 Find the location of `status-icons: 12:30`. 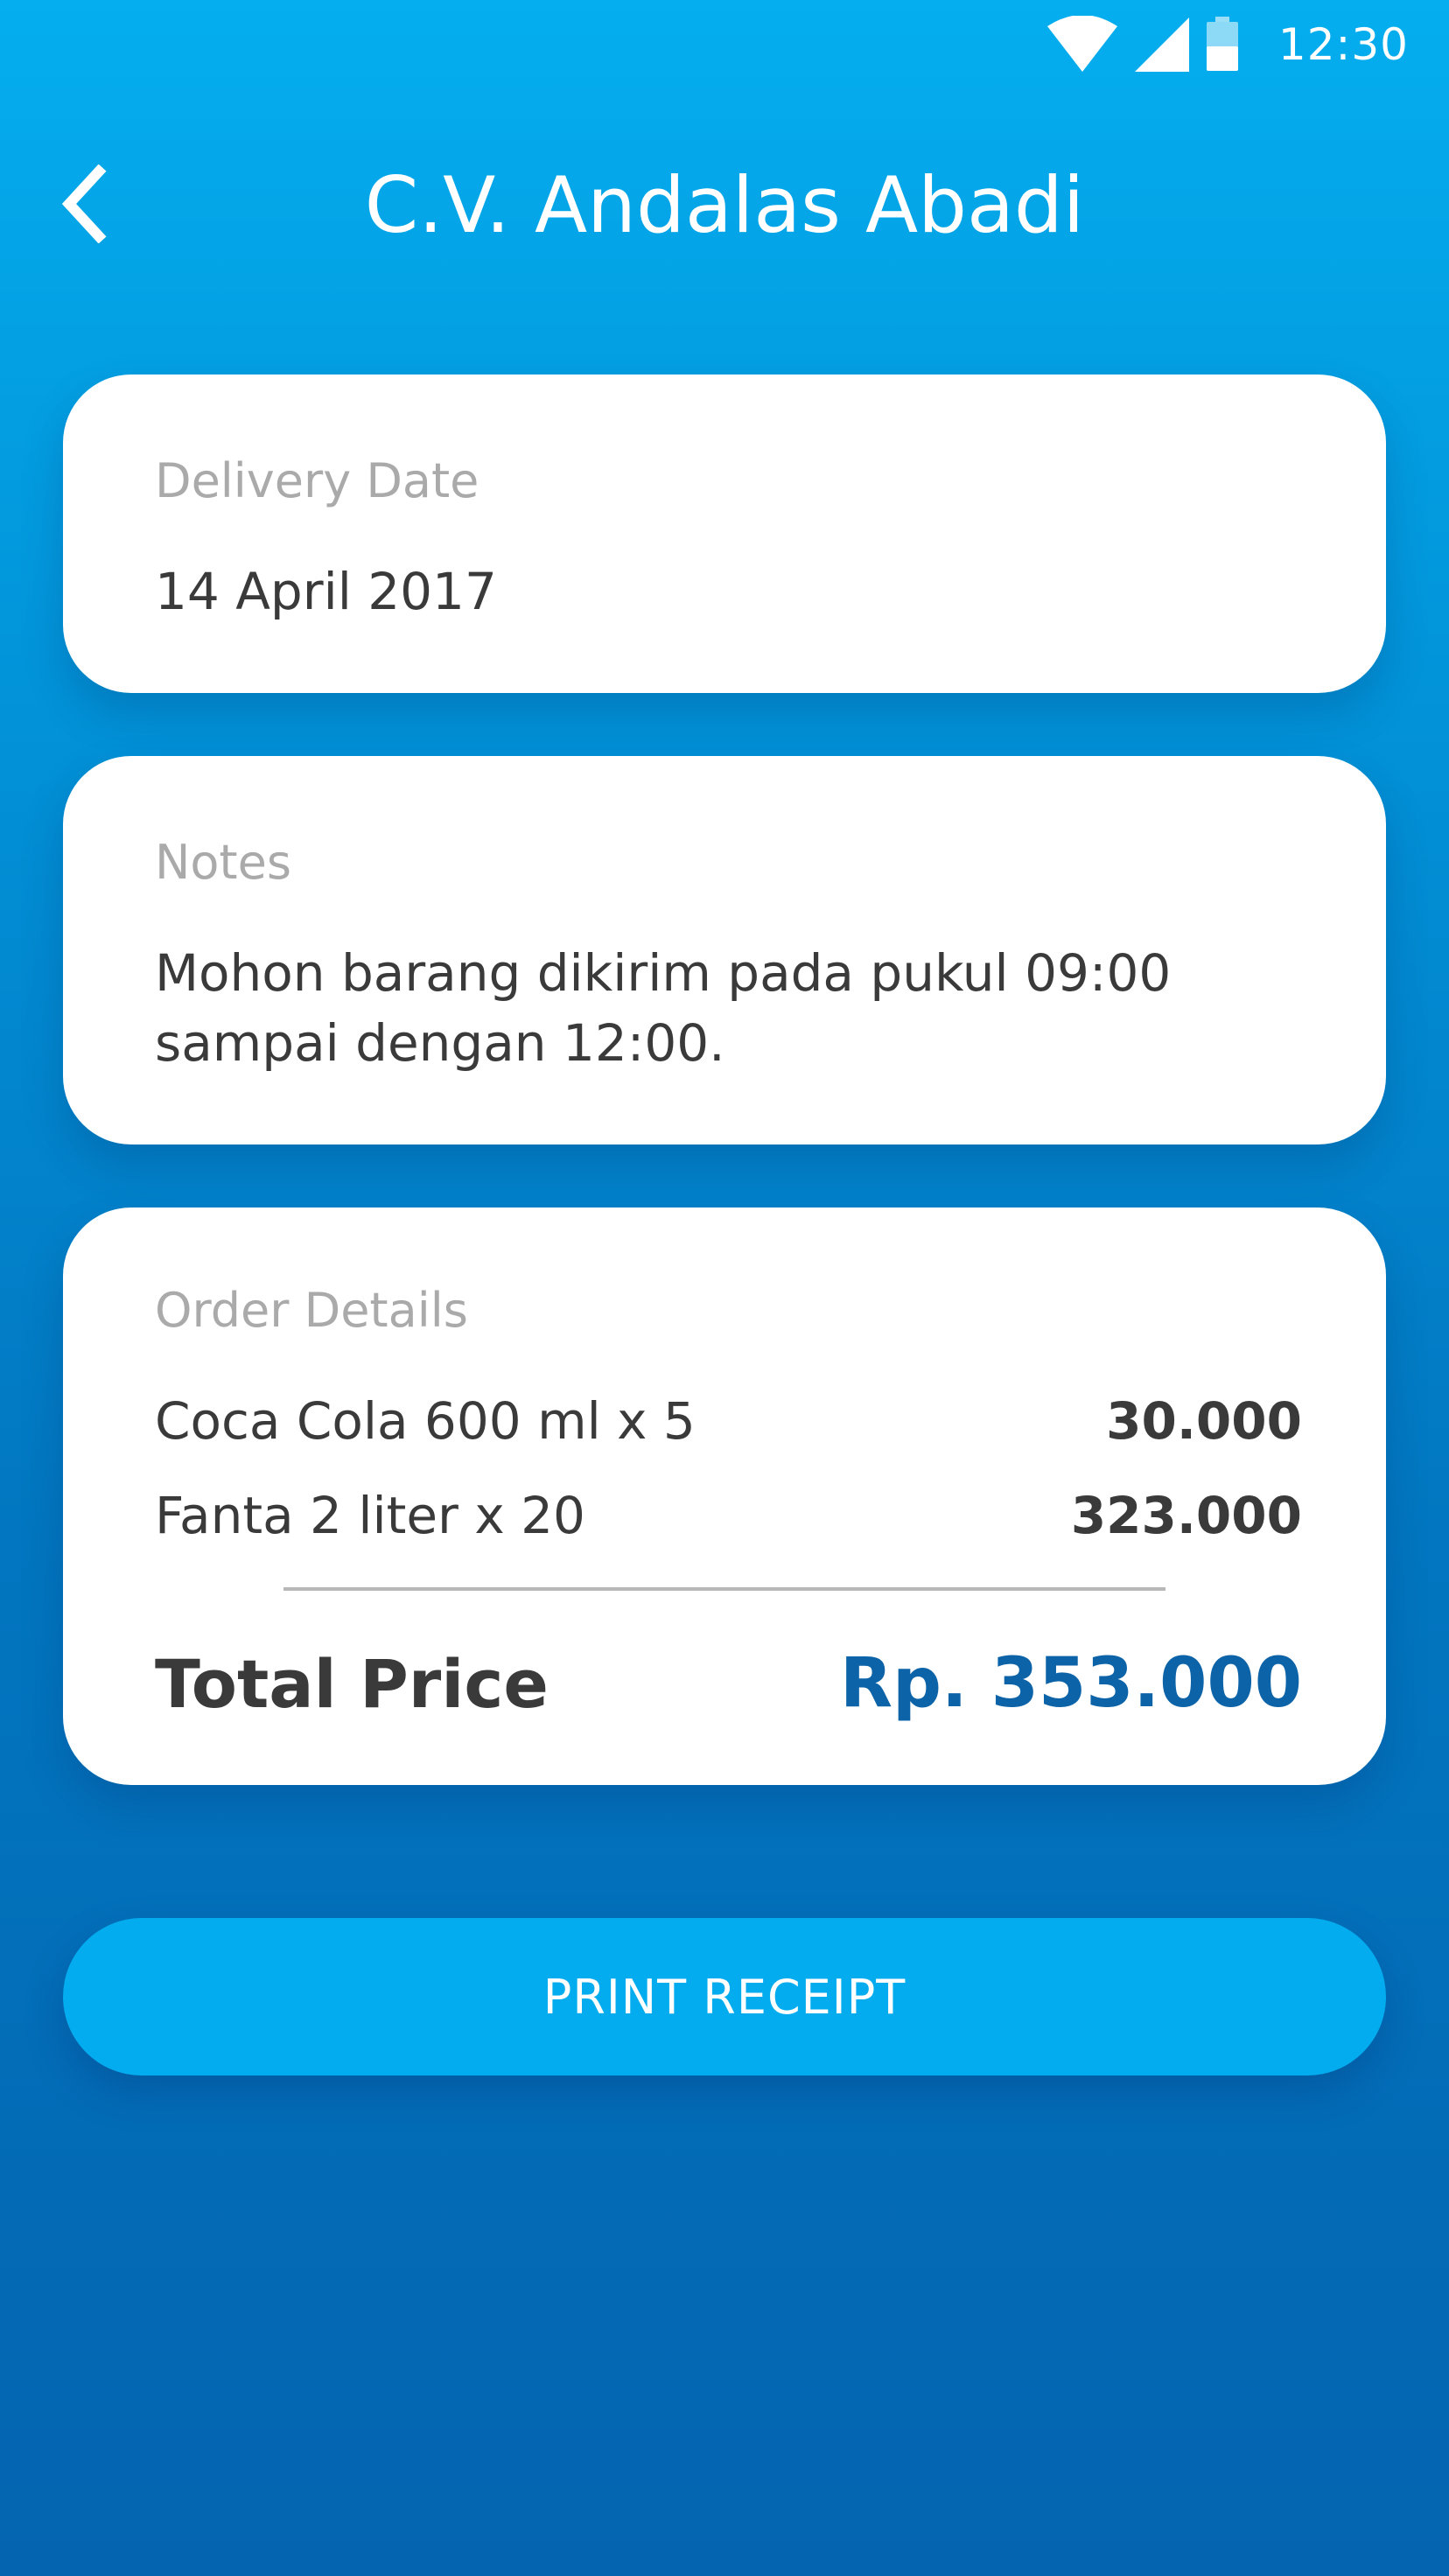

status-icons: 12:30 is located at coordinates (1227, 45).